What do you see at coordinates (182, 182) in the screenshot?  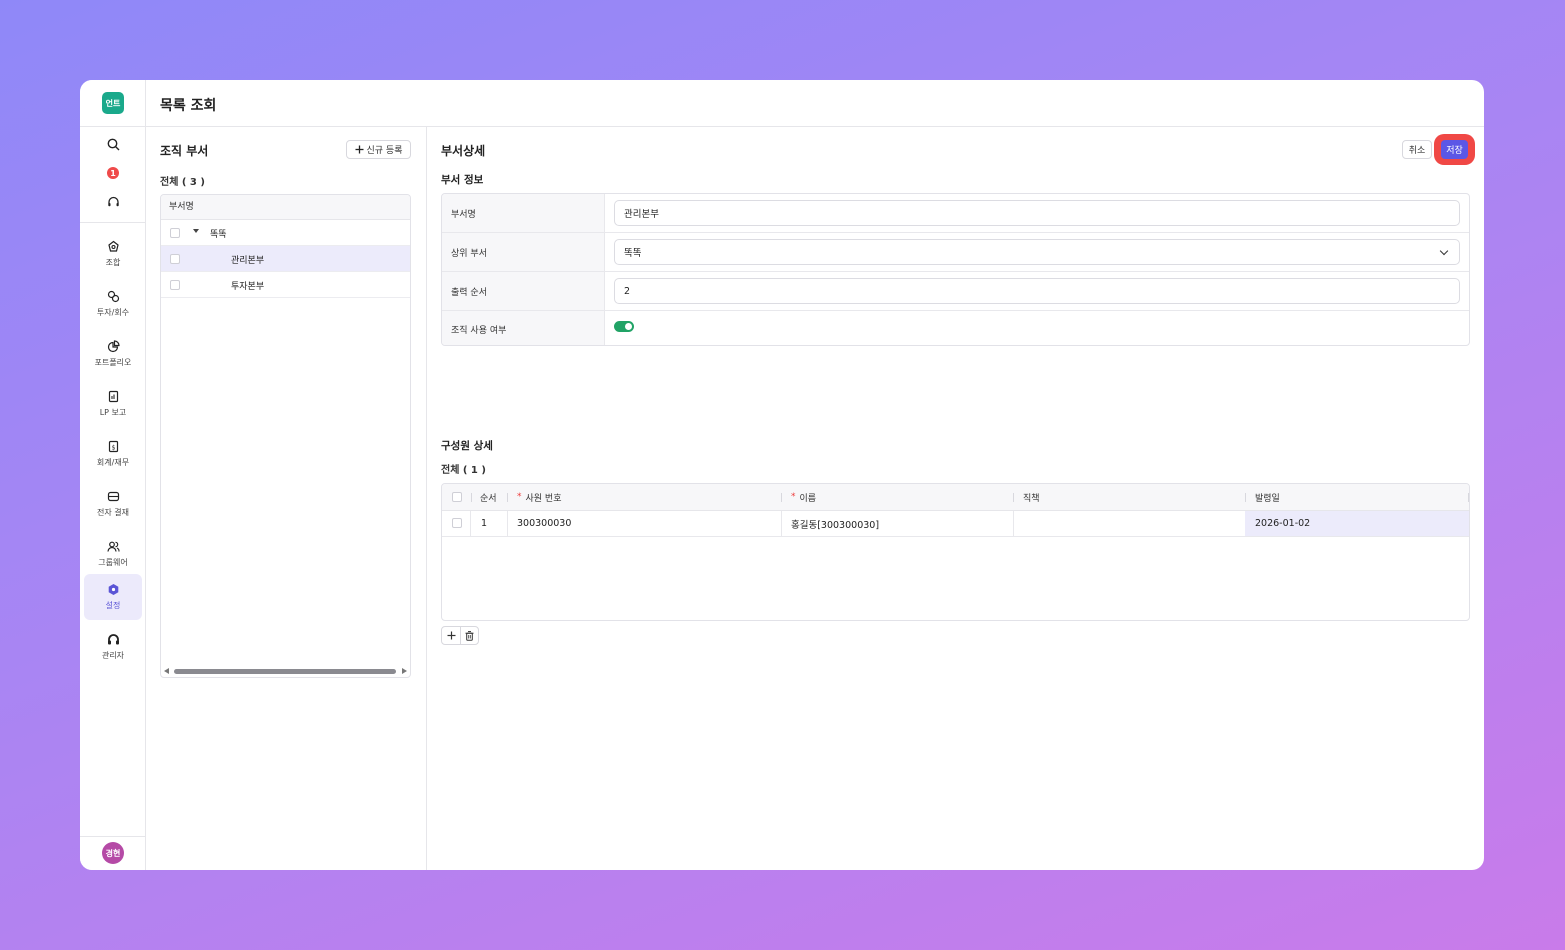 I see `org-count: 전체 ( 3 )` at bounding box center [182, 182].